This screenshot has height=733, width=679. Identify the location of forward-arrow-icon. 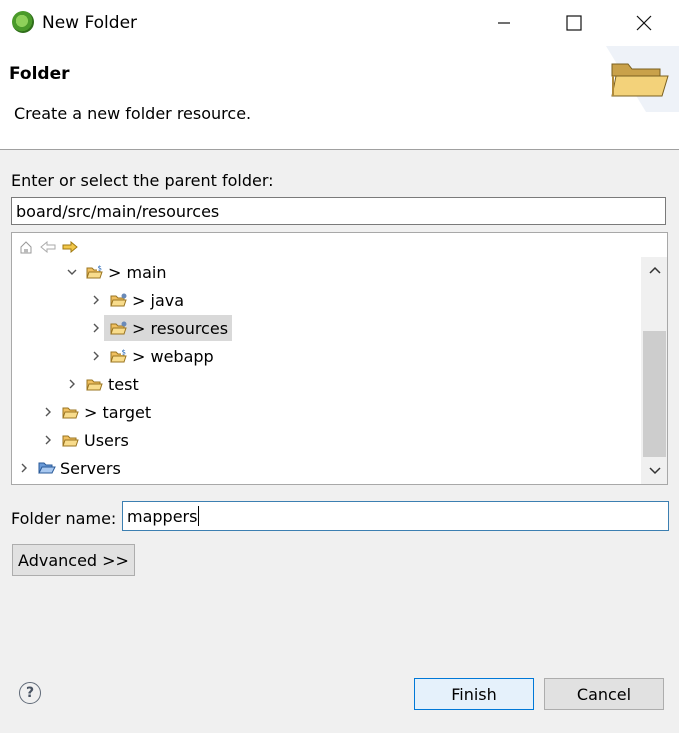
(70, 247).